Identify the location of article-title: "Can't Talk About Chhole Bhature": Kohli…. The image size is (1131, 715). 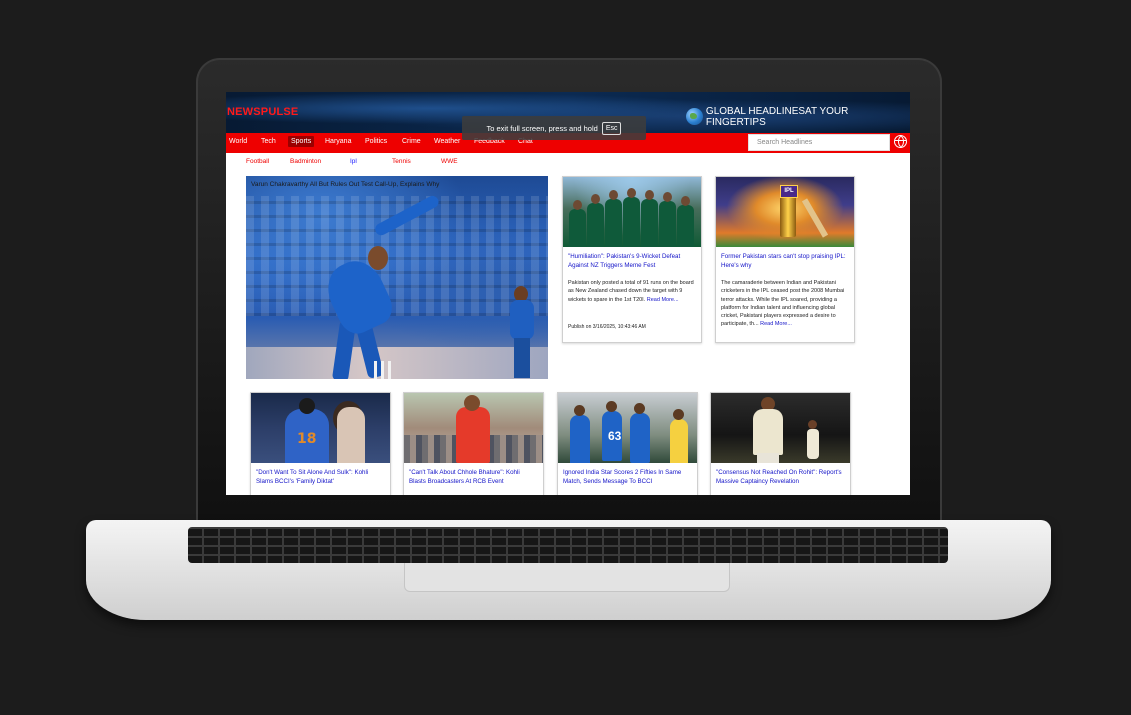
(473, 477).